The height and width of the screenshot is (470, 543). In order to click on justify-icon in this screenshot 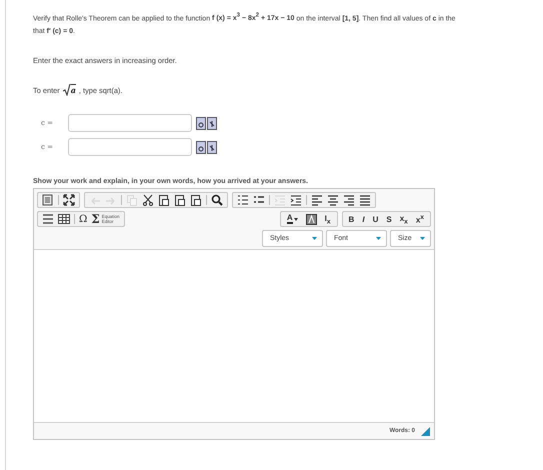, I will do `click(365, 200)`.